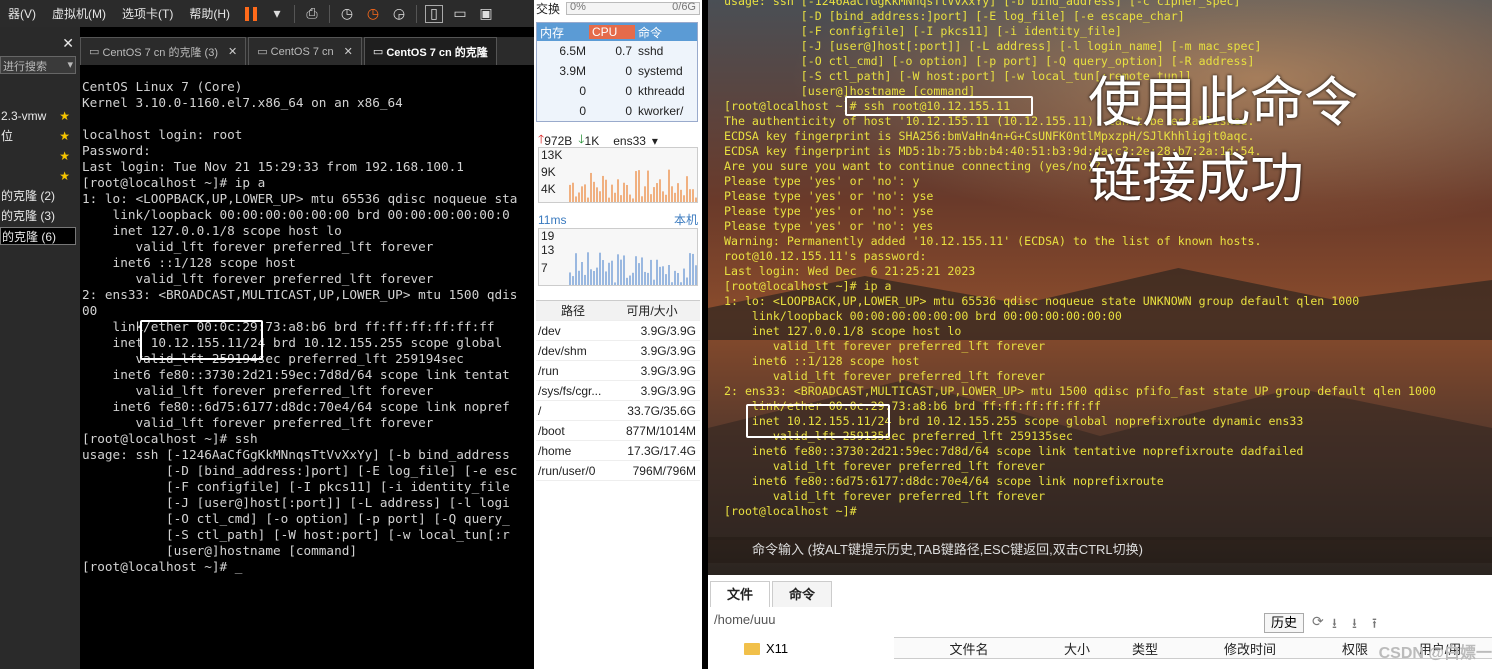  I want to click on vm-menubar: 器(V) 虚拟机(M) 选项卡(T) 帮助(H) ▾ ⎙ ◷ ◷ ◶ ▯ ▭ ▣, so click(267, 13).